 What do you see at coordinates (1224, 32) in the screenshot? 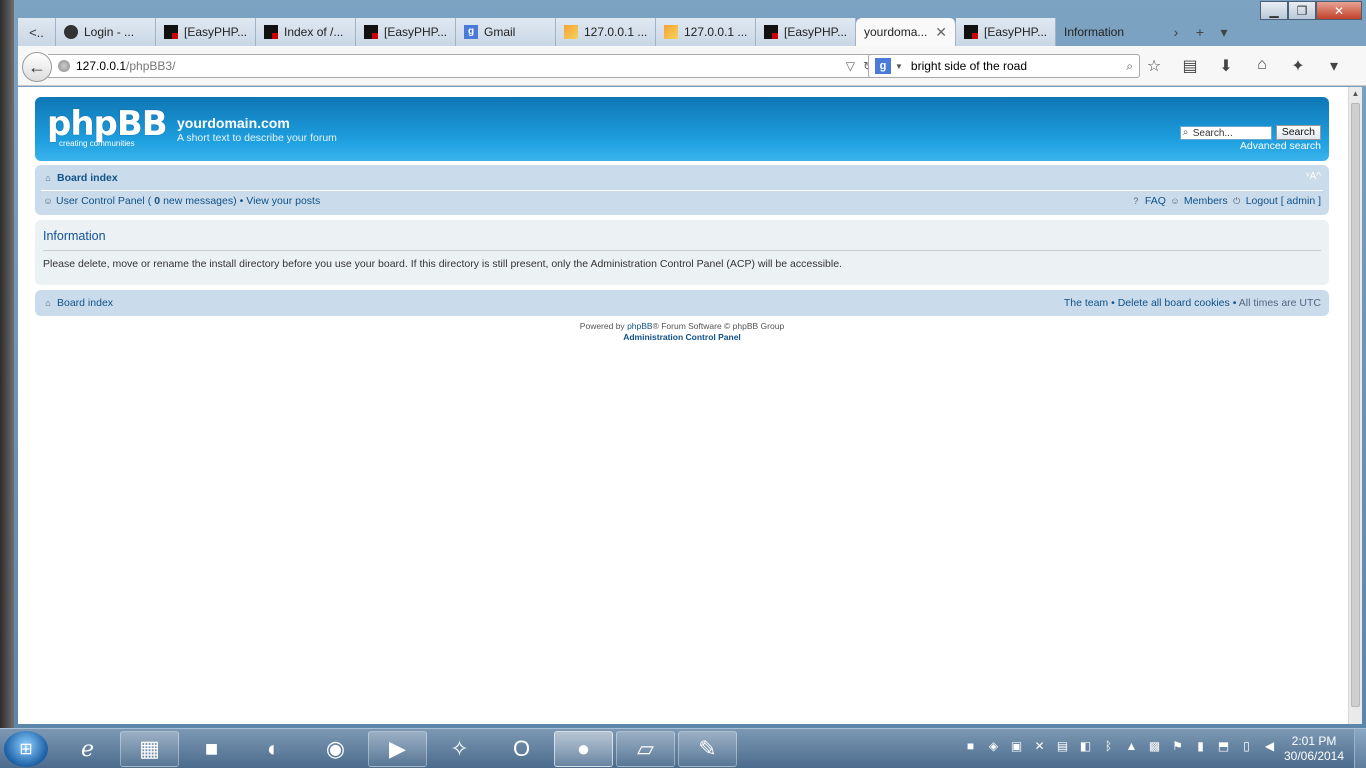
I see `list-tabs-icon: ▾` at bounding box center [1224, 32].